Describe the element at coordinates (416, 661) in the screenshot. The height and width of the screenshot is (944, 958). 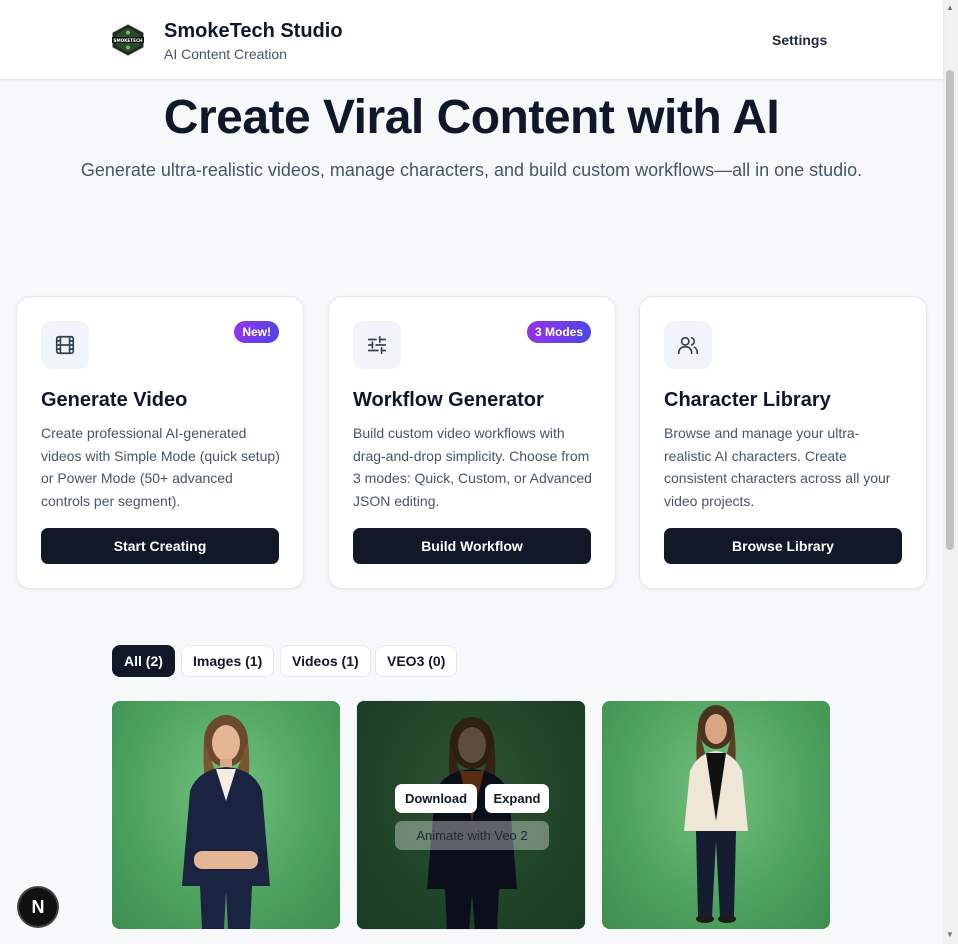
I see `filter-veo3: VEO3 (0)` at that location.